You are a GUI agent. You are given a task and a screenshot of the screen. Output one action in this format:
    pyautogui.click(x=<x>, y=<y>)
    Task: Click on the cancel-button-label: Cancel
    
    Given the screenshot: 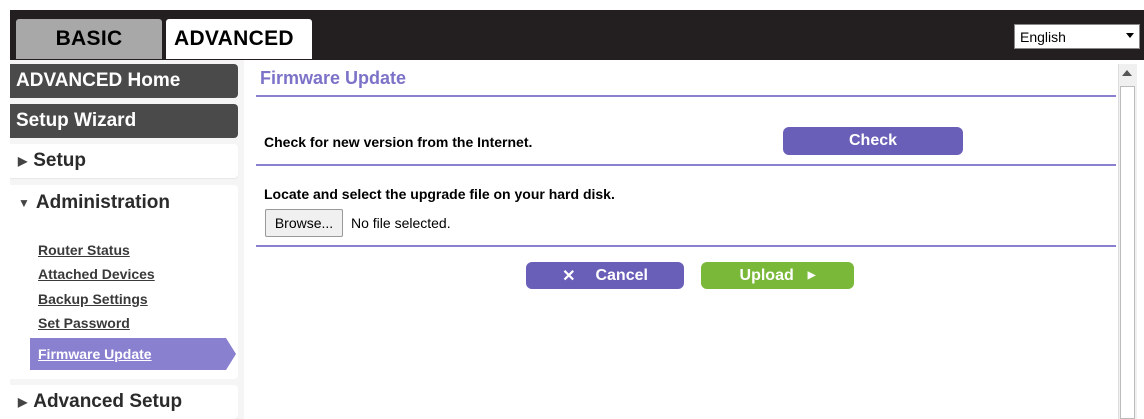 What is the action you would take?
    pyautogui.click(x=621, y=275)
    